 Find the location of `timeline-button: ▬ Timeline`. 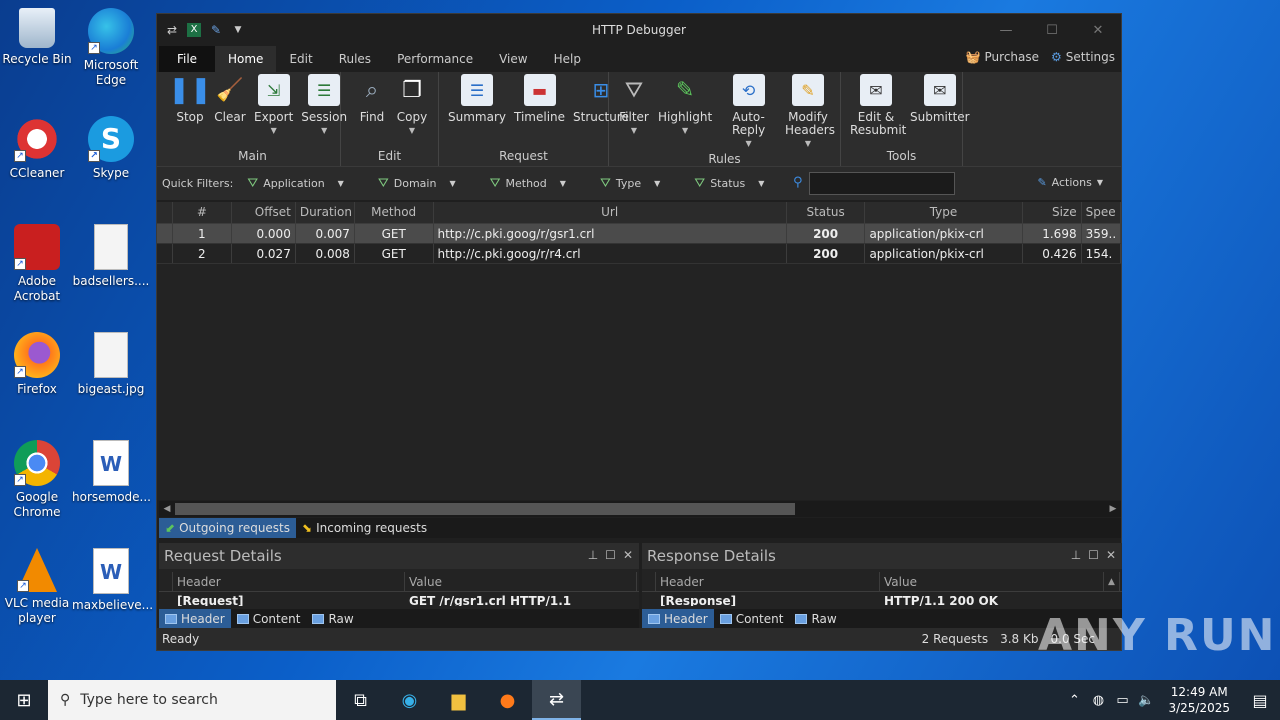

timeline-button: ▬ Timeline is located at coordinates (539, 99).